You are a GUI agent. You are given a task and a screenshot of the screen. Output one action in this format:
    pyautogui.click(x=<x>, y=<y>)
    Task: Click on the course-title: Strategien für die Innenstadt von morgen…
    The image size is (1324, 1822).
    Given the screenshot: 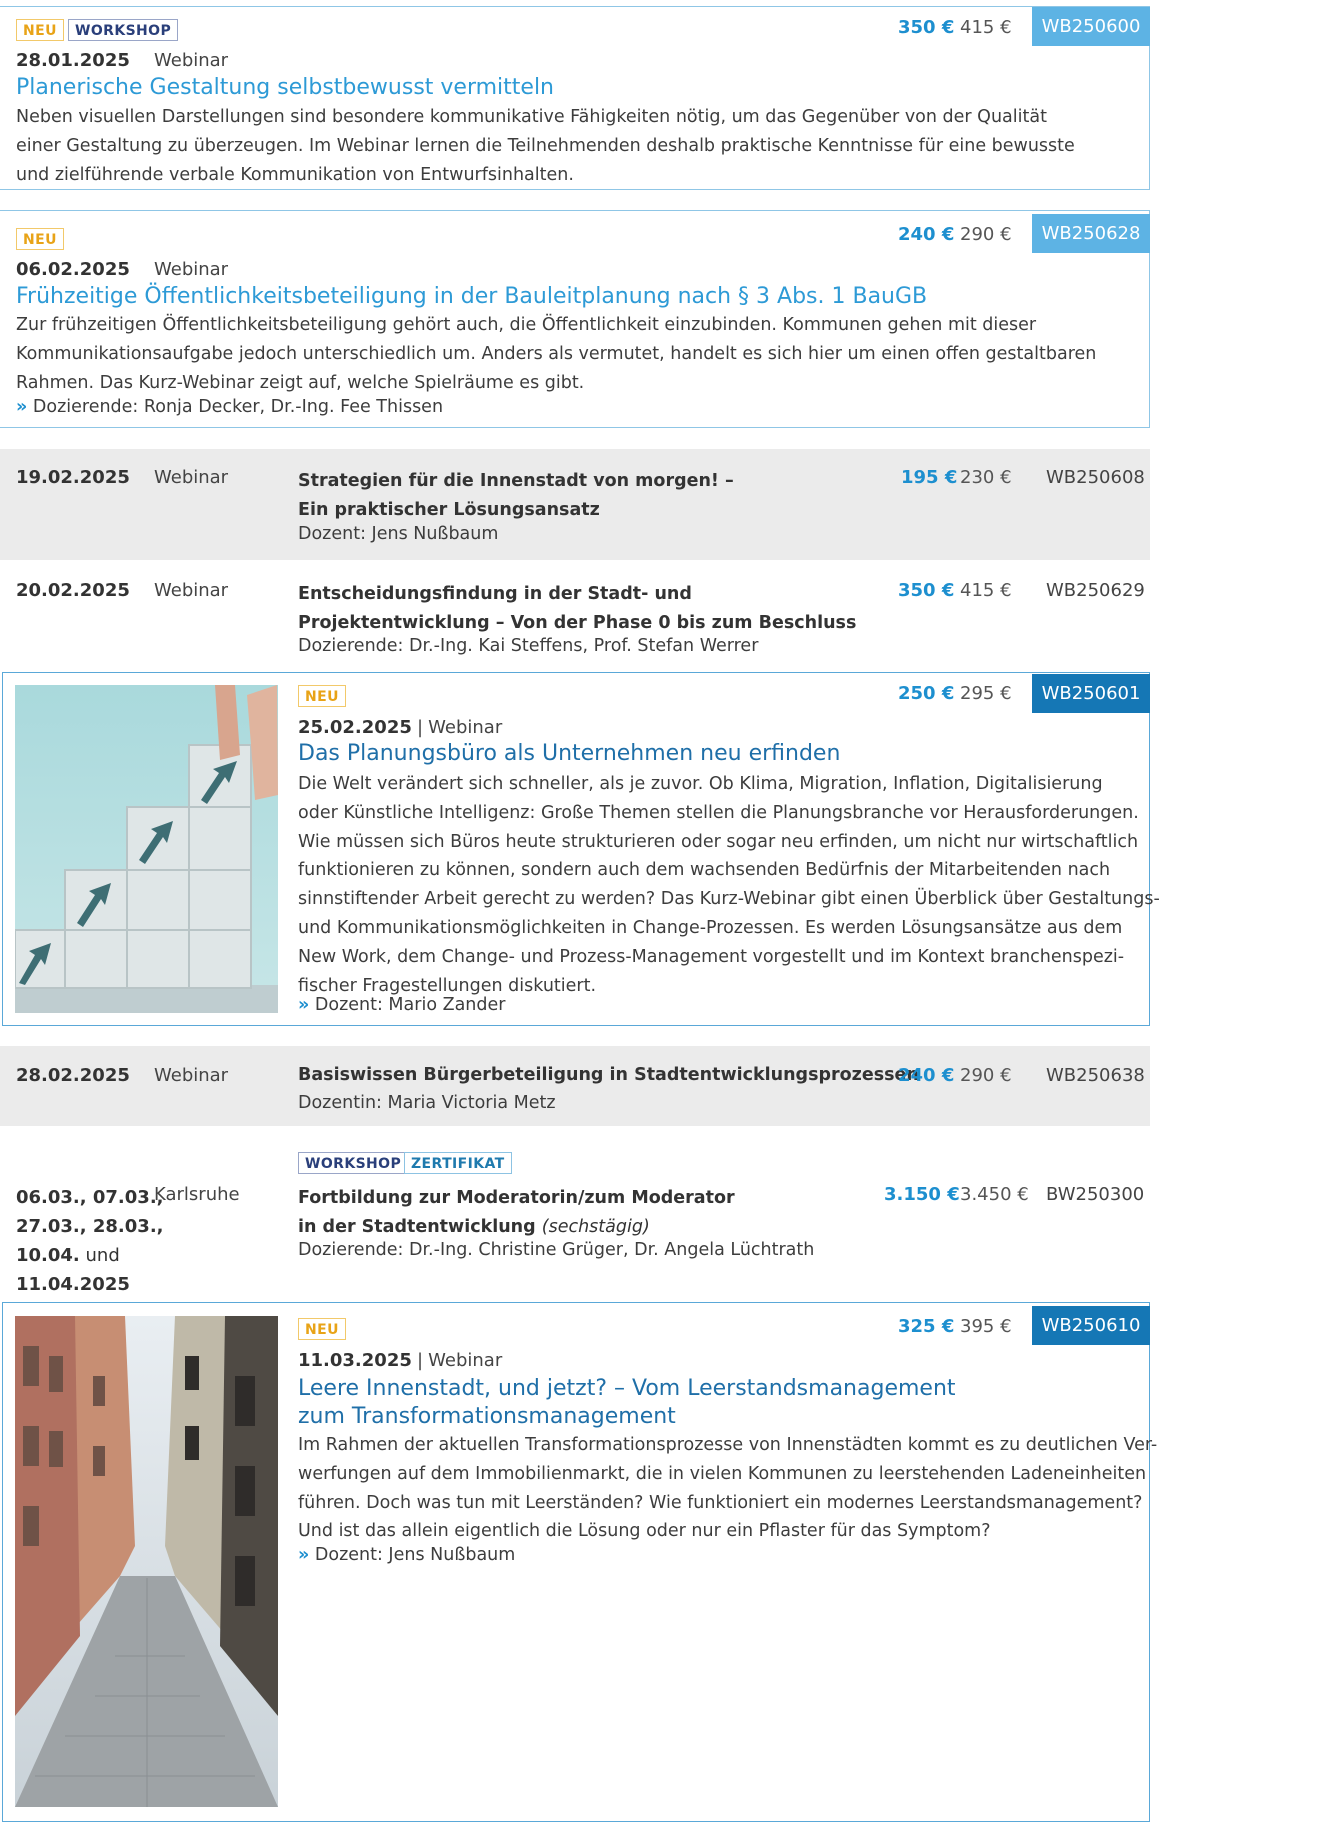 What is the action you would take?
    pyautogui.click(x=516, y=496)
    